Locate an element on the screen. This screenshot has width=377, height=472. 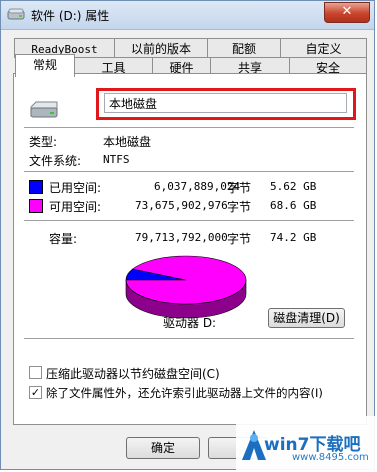
watermark-url: www.8495.com is located at coordinates (330, 457).